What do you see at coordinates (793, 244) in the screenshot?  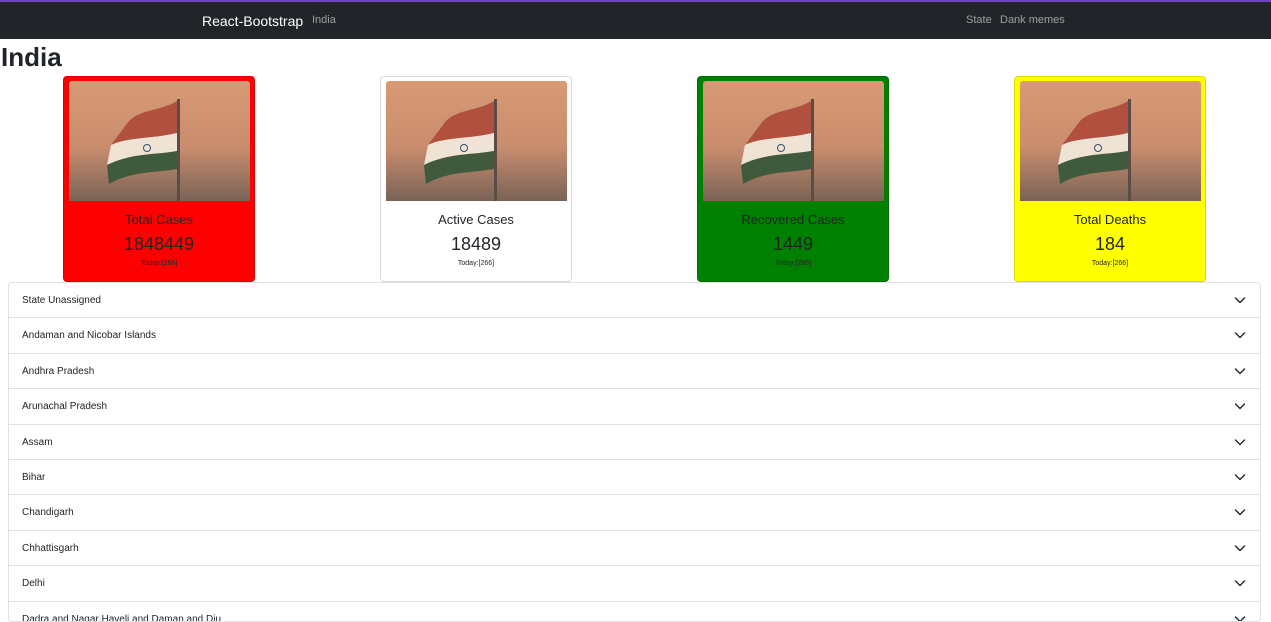 I see `card-count: 1449` at bounding box center [793, 244].